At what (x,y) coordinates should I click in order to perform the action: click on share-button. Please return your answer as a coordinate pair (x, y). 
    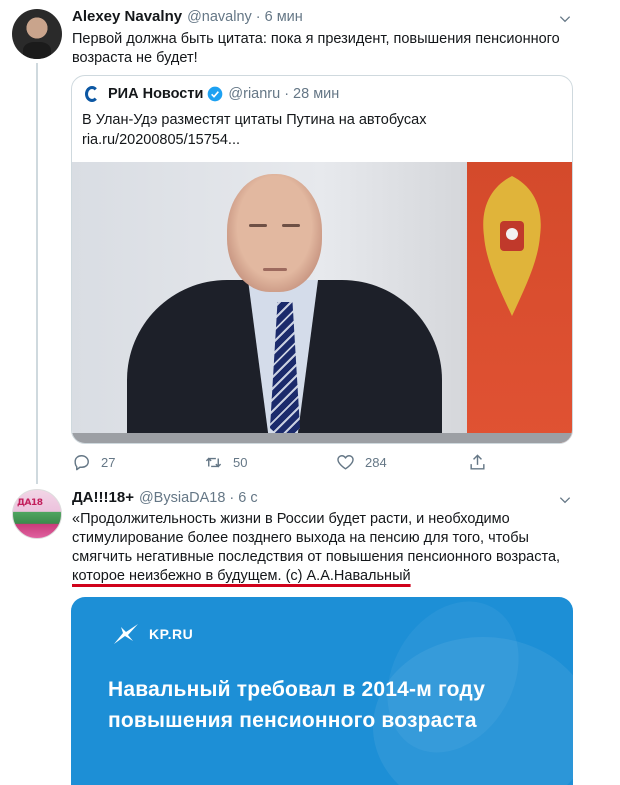
    Looking at the image, I should click on (482, 462).